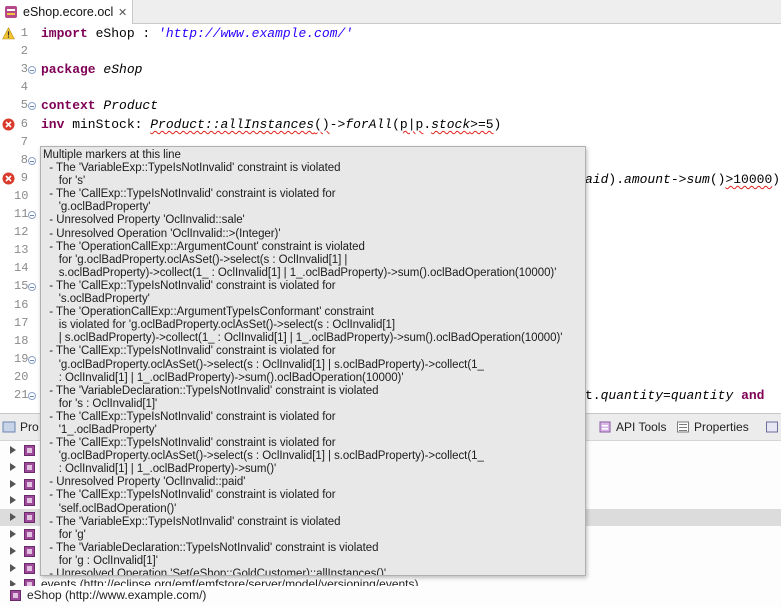 This screenshot has height=607, width=781. What do you see at coordinates (123, 33) in the screenshot?
I see `code-token: eShop :` at bounding box center [123, 33].